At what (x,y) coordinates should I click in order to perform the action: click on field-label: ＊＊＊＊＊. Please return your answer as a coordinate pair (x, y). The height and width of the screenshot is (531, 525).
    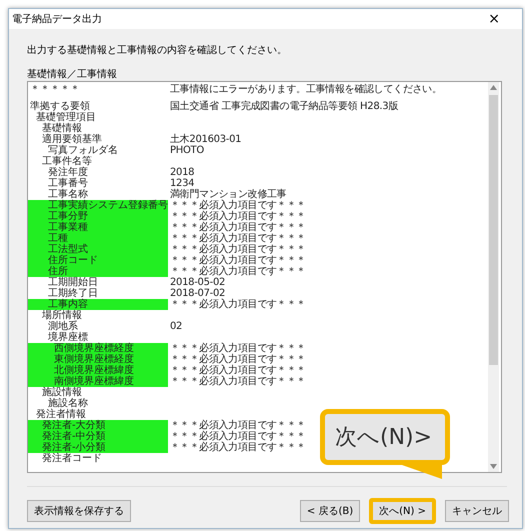
    Looking at the image, I should click on (55, 89).